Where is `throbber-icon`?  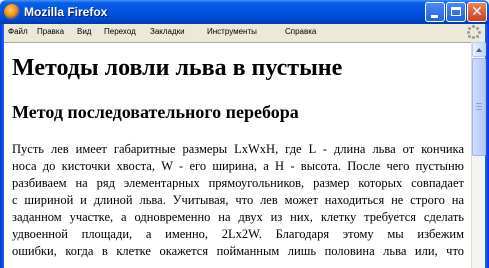
throbber-icon is located at coordinates (474, 32).